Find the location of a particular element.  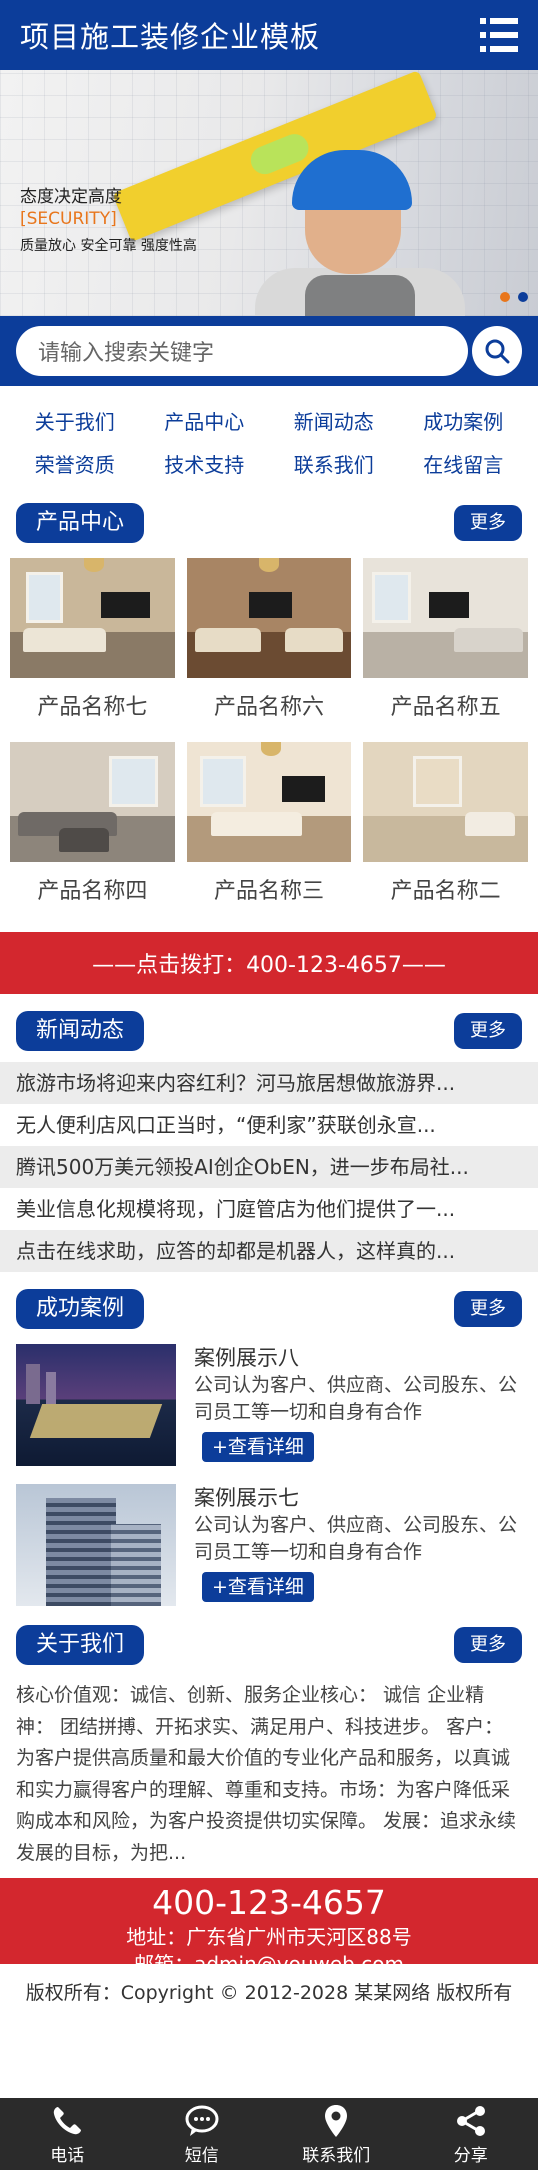

bottom-tab-bar: 电话 短信 联系我们 分享 is located at coordinates (269, 2134).